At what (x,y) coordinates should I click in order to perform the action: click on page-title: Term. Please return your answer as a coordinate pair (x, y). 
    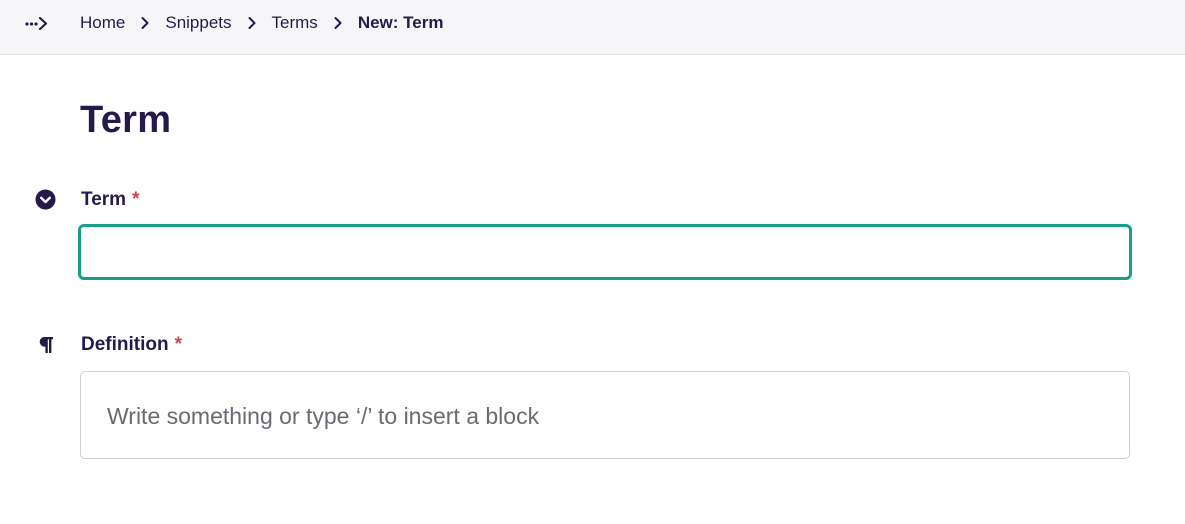
    Looking at the image, I should click on (126, 120).